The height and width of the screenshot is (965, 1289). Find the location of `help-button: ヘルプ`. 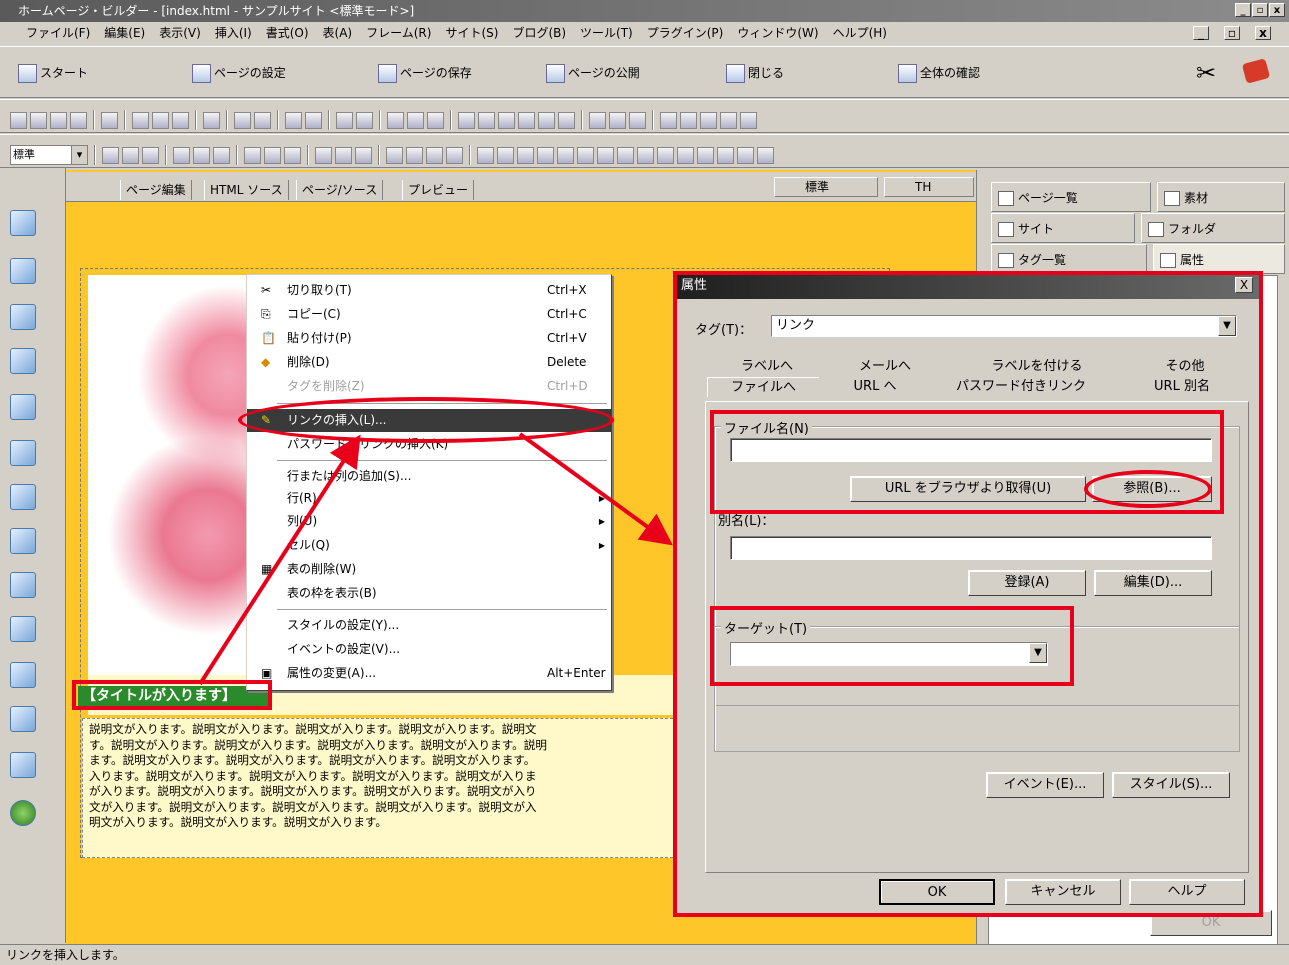

help-button: ヘルプ is located at coordinates (1187, 892).